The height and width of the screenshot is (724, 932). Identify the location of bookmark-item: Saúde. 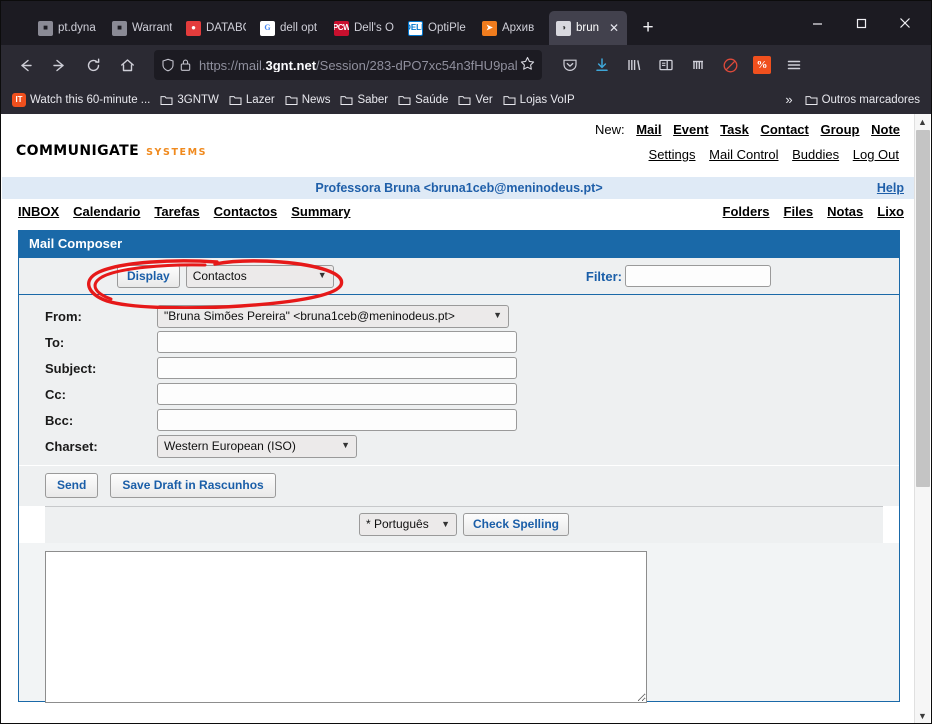
(423, 100).